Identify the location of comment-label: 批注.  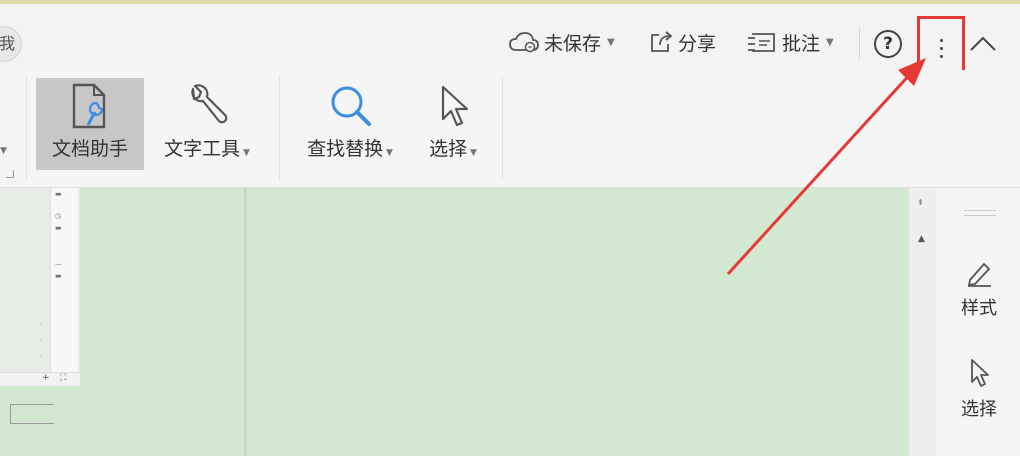
(801, 43).